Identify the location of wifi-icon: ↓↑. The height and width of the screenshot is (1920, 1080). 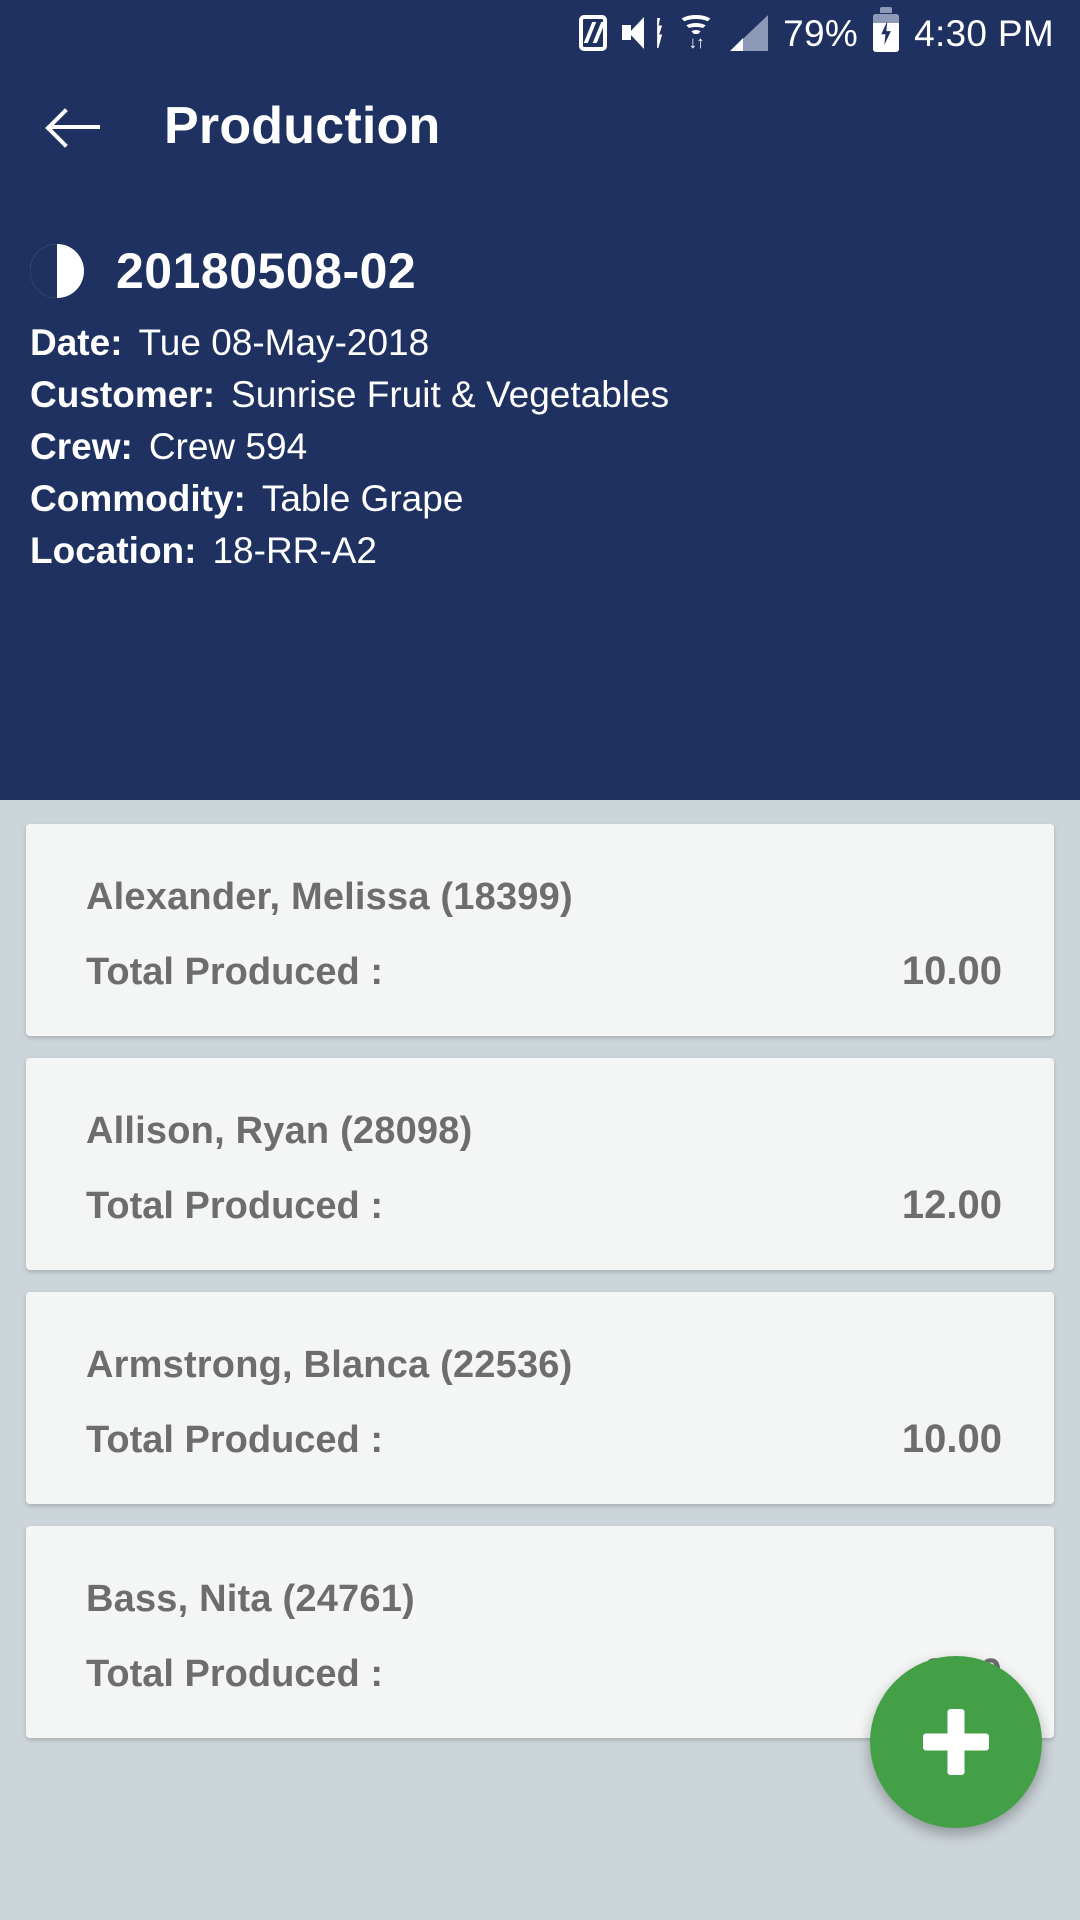
(696, 33).